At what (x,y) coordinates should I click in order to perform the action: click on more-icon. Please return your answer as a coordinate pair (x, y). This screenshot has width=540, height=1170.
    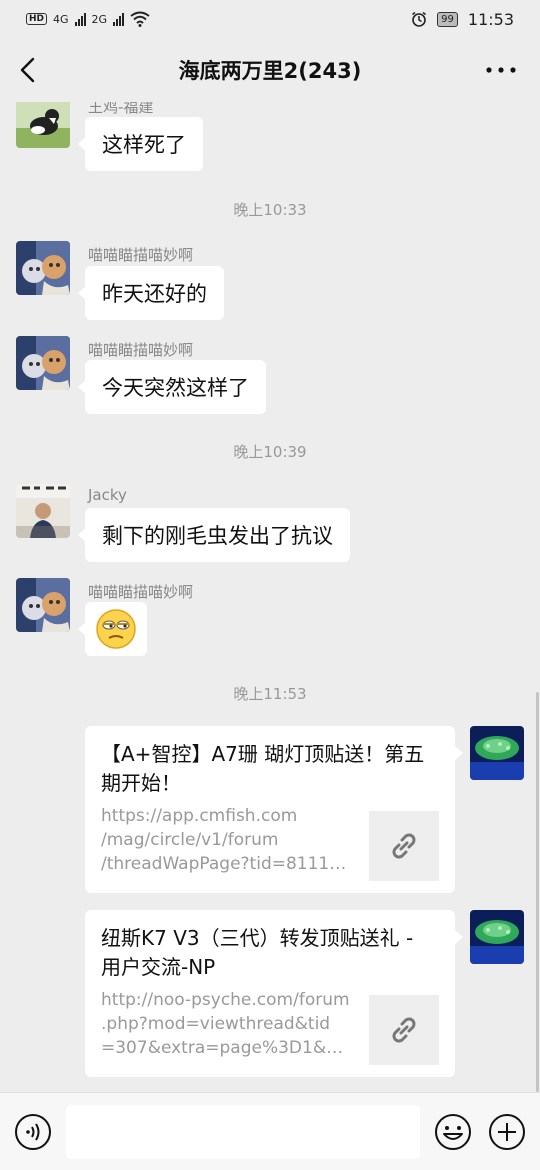
    Looking at the image, I should click on (501, 70).